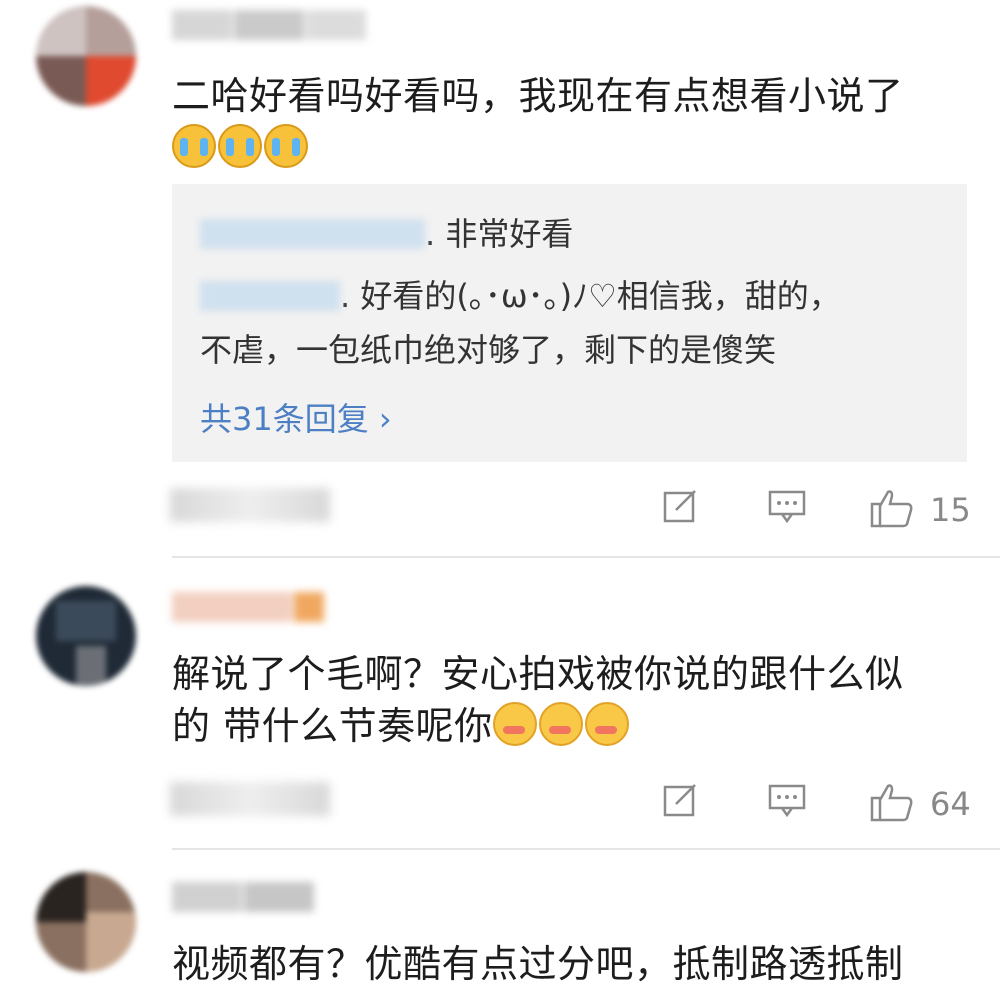 This screenshot has width=1000, height=995. What do you see at coordinates (950, 804) in the screenshot?
I see `like-count: 64` at bounding box center [950, 804].